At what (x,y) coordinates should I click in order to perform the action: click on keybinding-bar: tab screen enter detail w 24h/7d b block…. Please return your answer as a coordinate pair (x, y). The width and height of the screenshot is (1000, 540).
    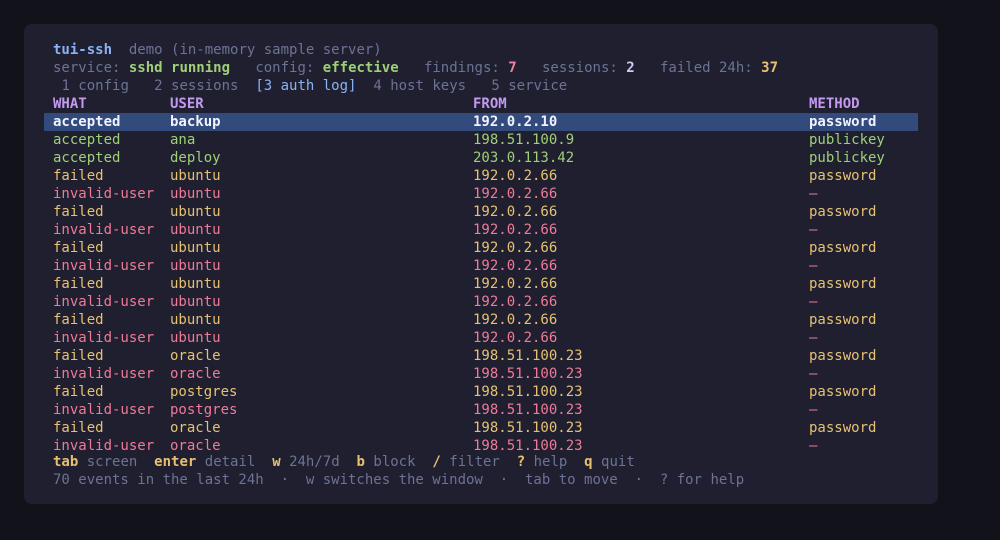
    Looking at the image, I should click on (344, 462).